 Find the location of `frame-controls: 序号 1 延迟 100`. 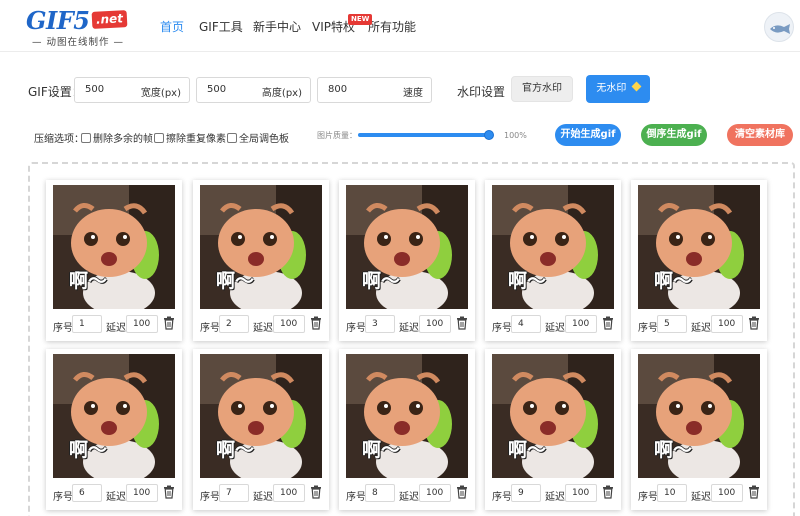

frame-controls: 序号 1 延迟 100 is located at coordinates (115, 325).